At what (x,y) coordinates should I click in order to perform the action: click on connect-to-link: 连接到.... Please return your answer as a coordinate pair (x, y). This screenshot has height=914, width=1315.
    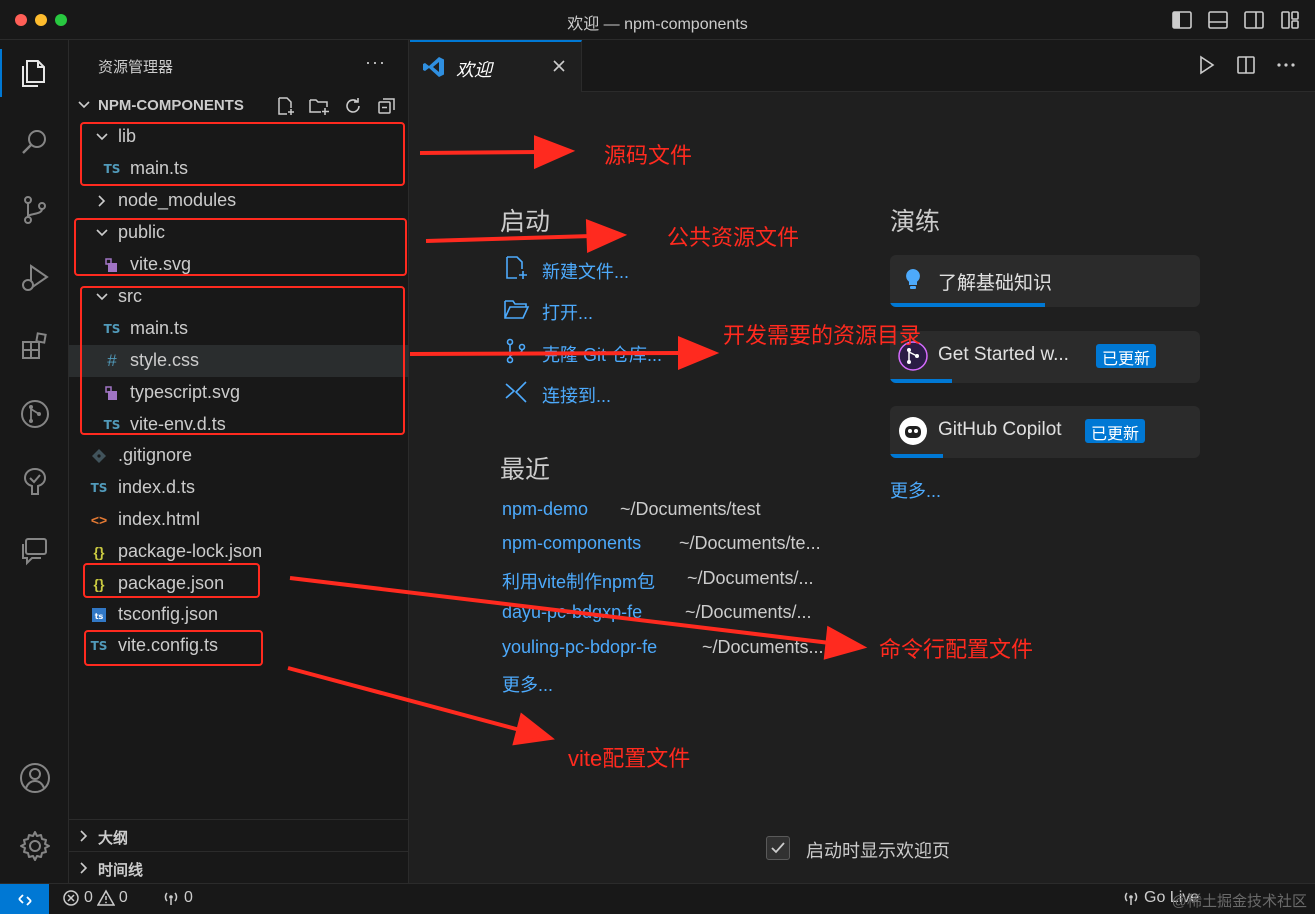
    Looking at the image, I should click on (556, 392).